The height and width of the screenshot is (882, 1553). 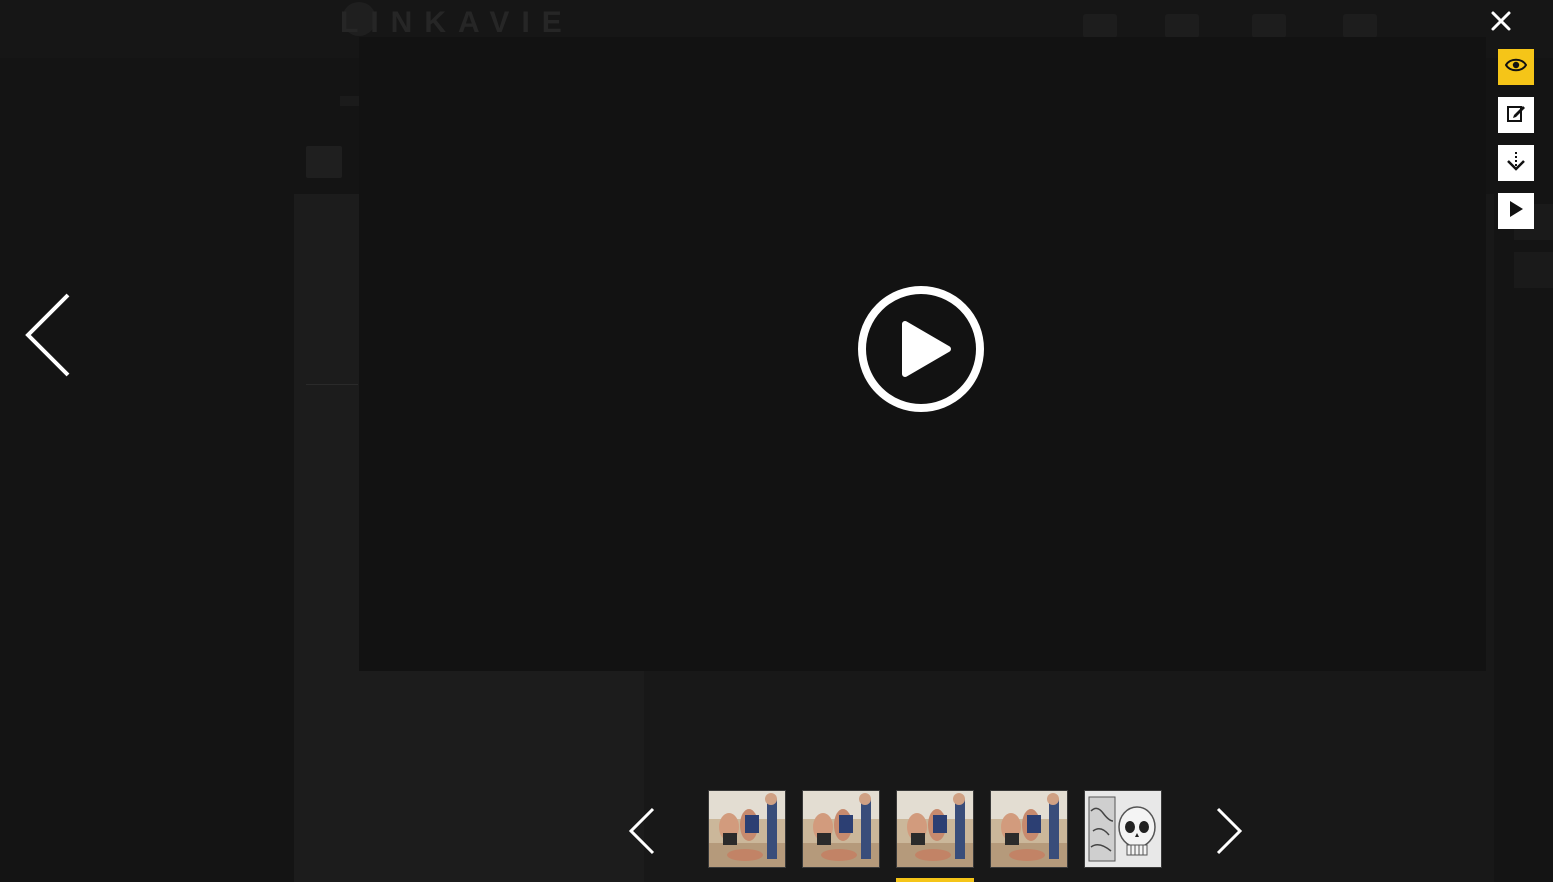 I want to click on previous-item-button, so click(x=48, y=337).